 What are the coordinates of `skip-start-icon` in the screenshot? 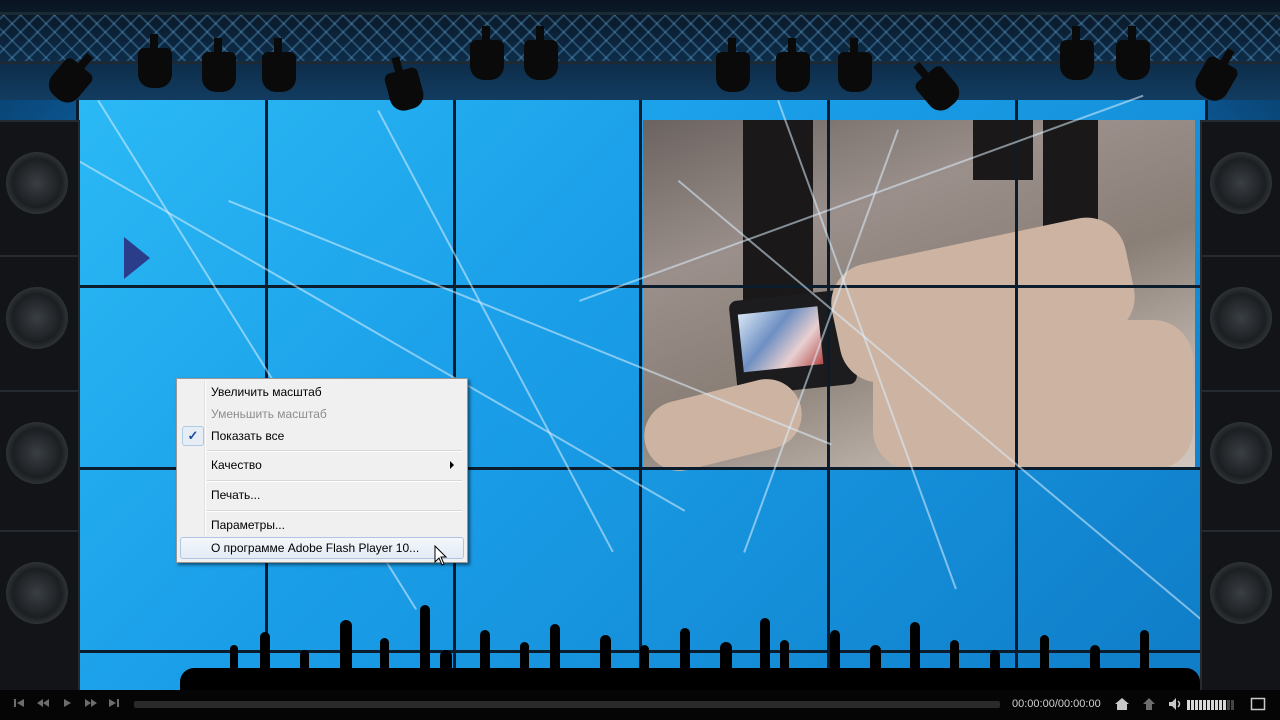 It's located at (19, 705).